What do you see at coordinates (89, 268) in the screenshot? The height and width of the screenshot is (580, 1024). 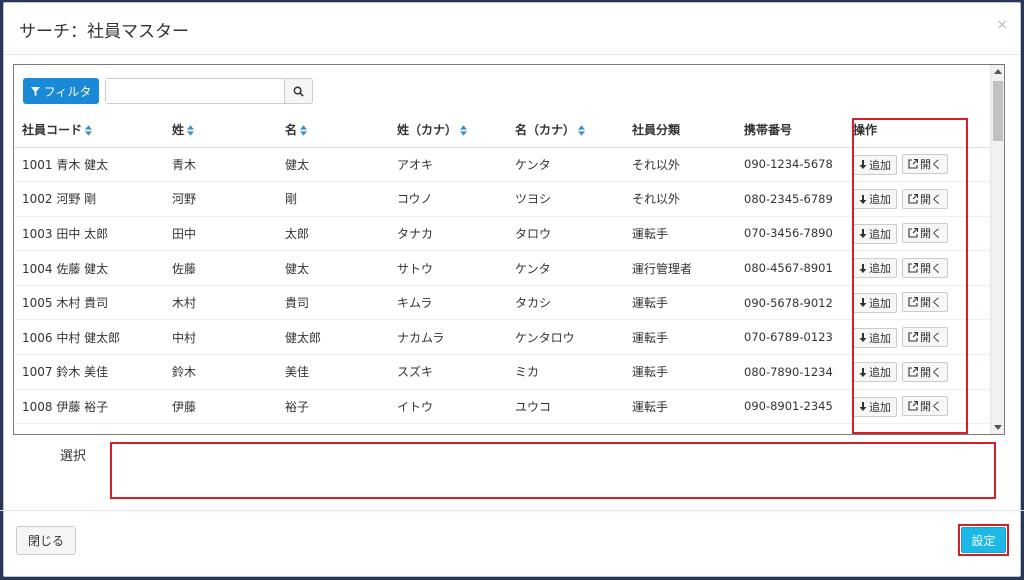 I see `table-cell: 1004 佐藤 健太` at bounding box center [89, 268].